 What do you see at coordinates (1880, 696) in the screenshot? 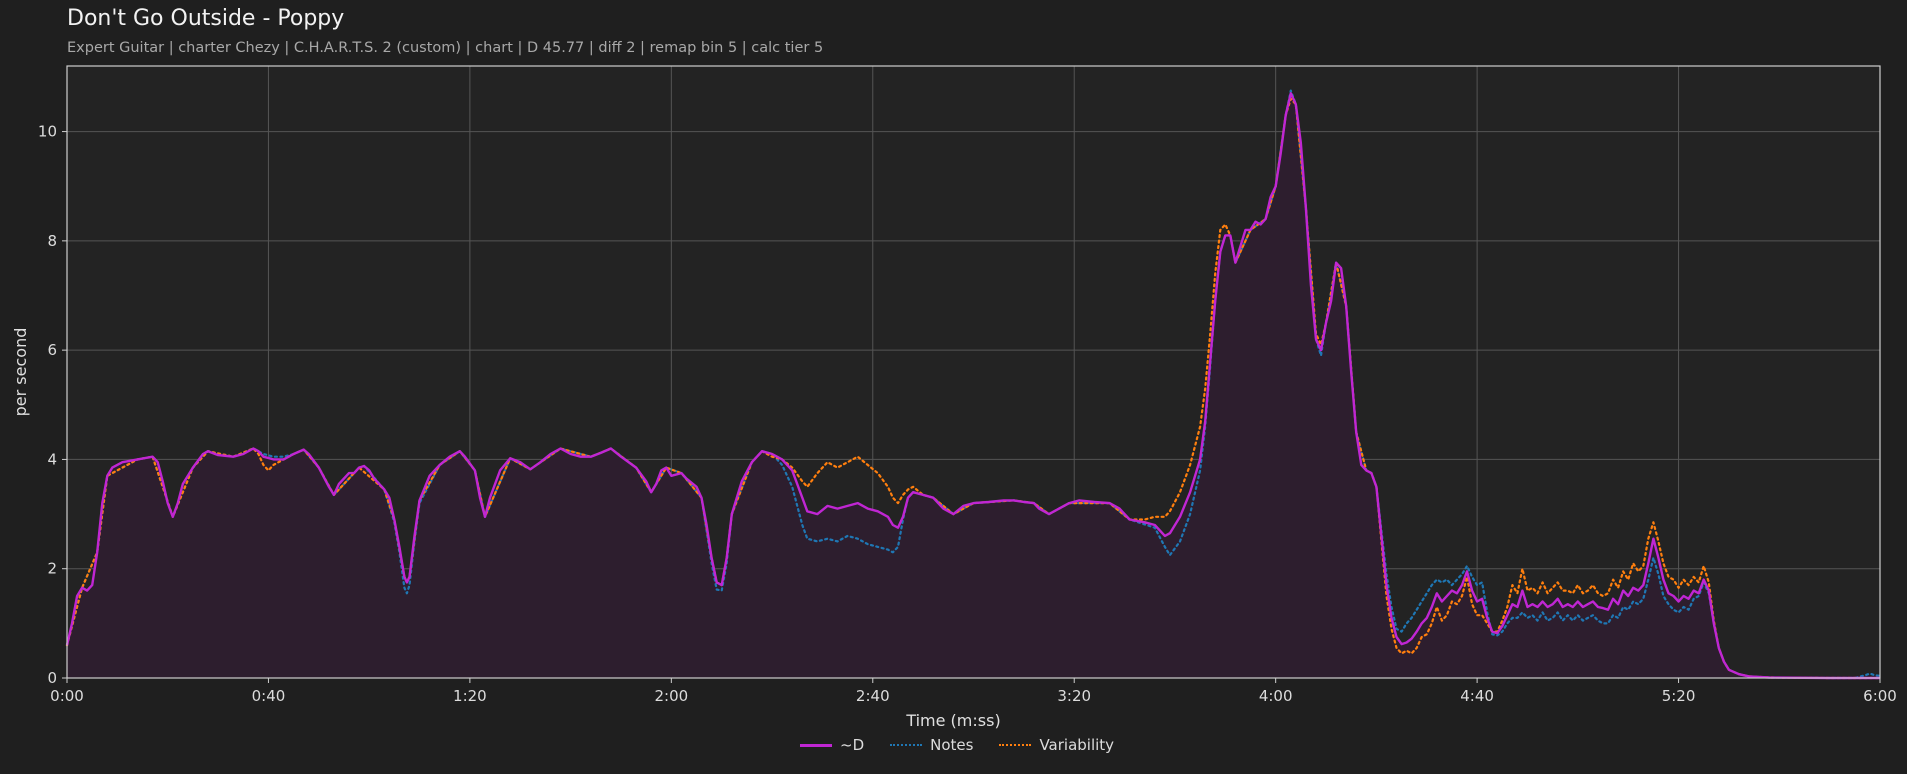
I see `x-tick-label: 6:00` at bounding box center [1880, 696].